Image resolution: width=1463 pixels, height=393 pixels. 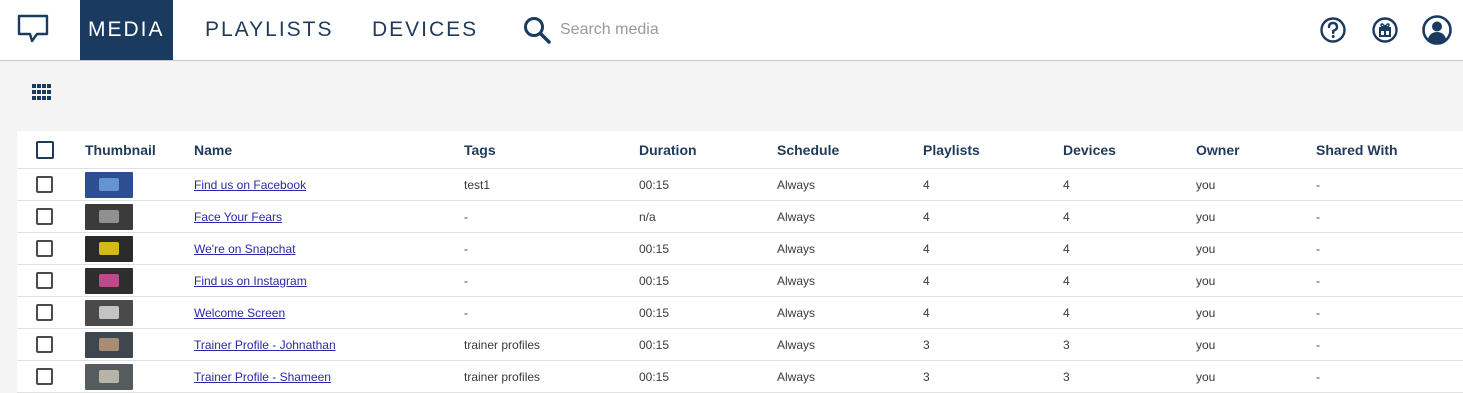 I want to click on media-name-link: Find us on Instagram, so click(x=250, y=281).